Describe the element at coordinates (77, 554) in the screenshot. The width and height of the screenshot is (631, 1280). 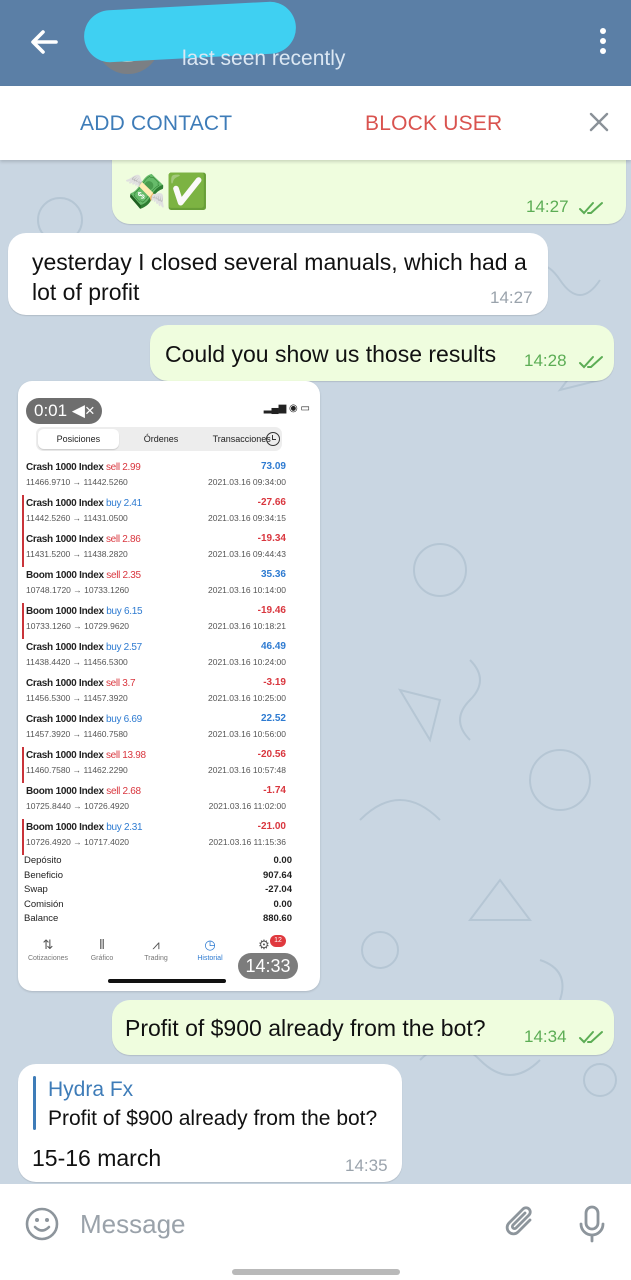
I see `trade-prices: 11431.5200 → 11438.2820` at that location.